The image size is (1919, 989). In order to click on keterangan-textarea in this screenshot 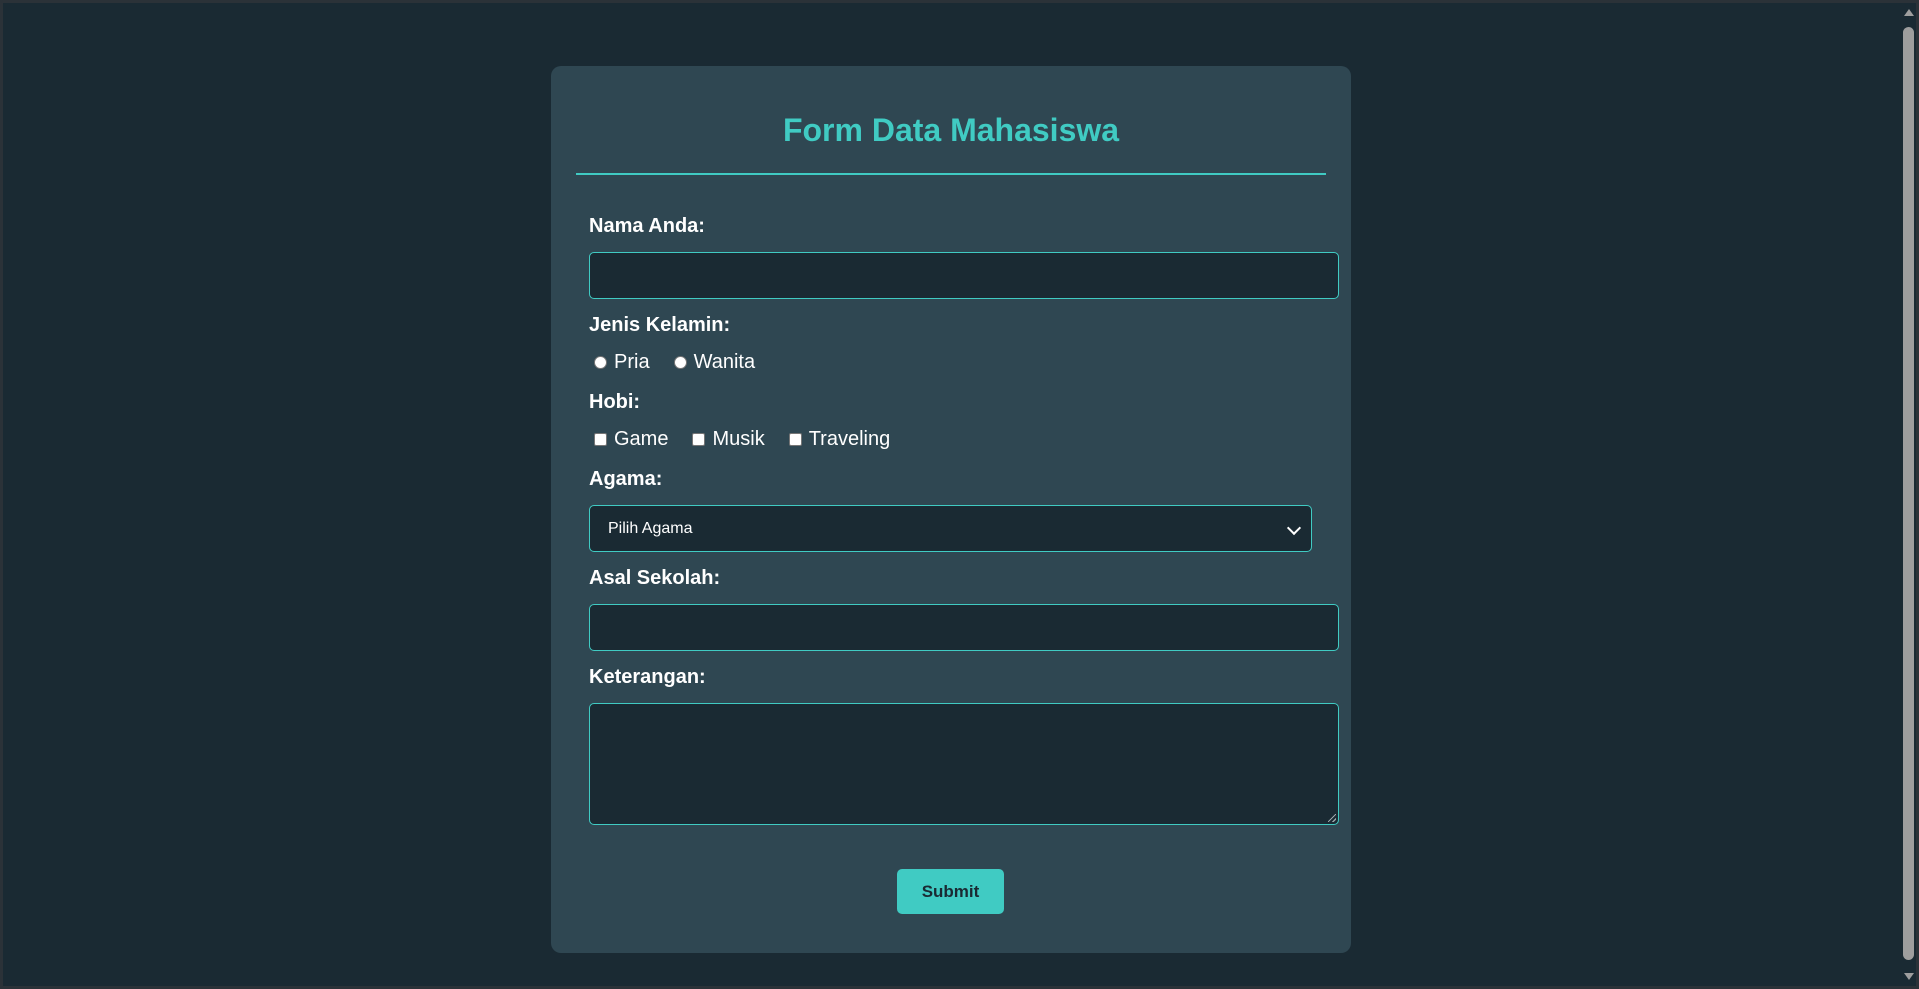, I will do `click(964, 764)`.